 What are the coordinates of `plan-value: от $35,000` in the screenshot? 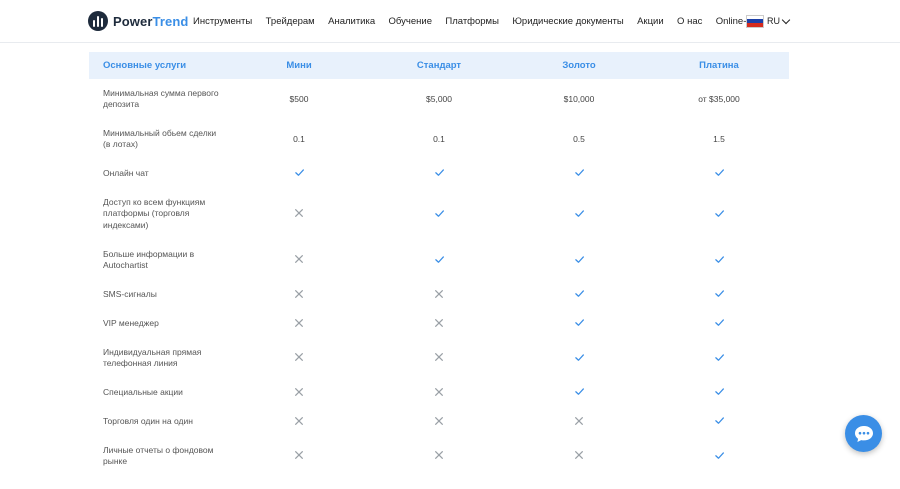 It's located at (719, 99).